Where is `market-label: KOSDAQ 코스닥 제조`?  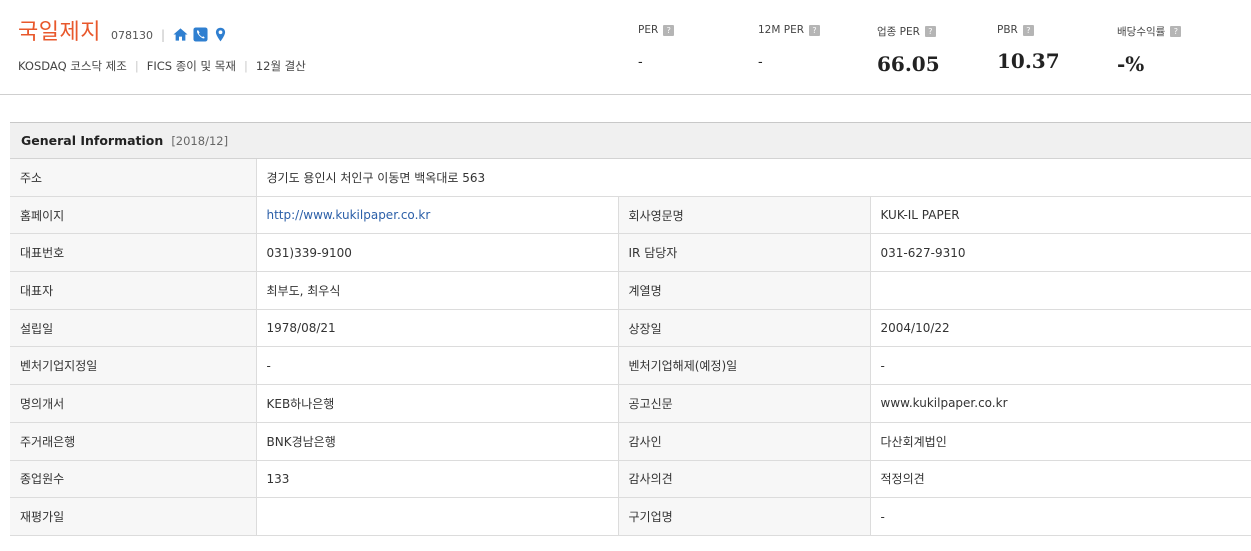
market-label: KOSDAQ 코스닥 제조 is located at coordinates (72, 66).